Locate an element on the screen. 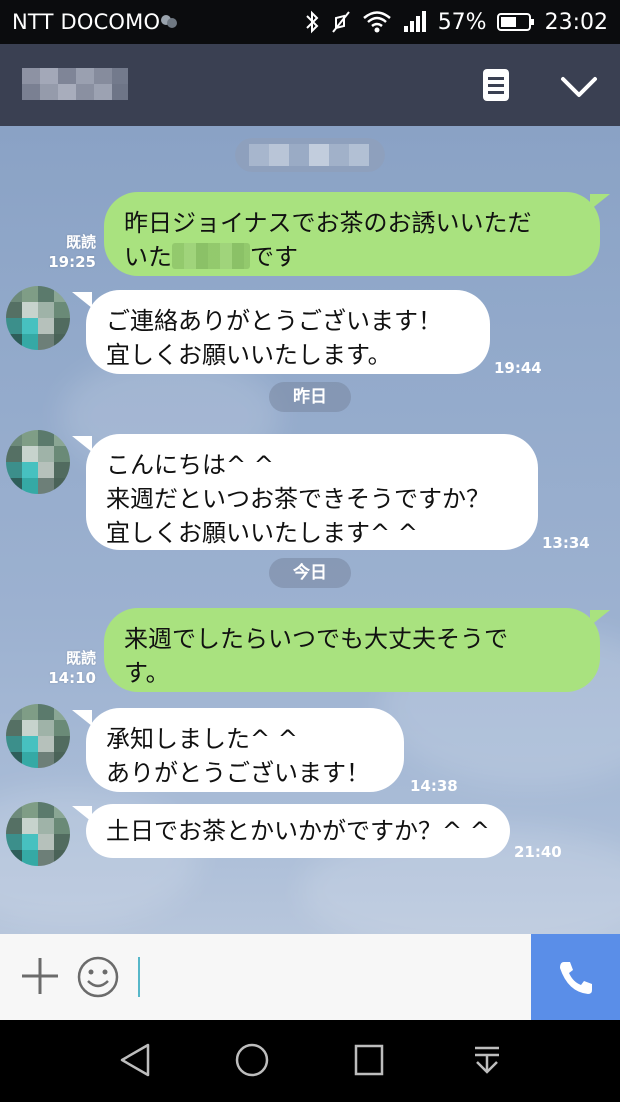  message-text: す。 is located at coordinates (147, 673).